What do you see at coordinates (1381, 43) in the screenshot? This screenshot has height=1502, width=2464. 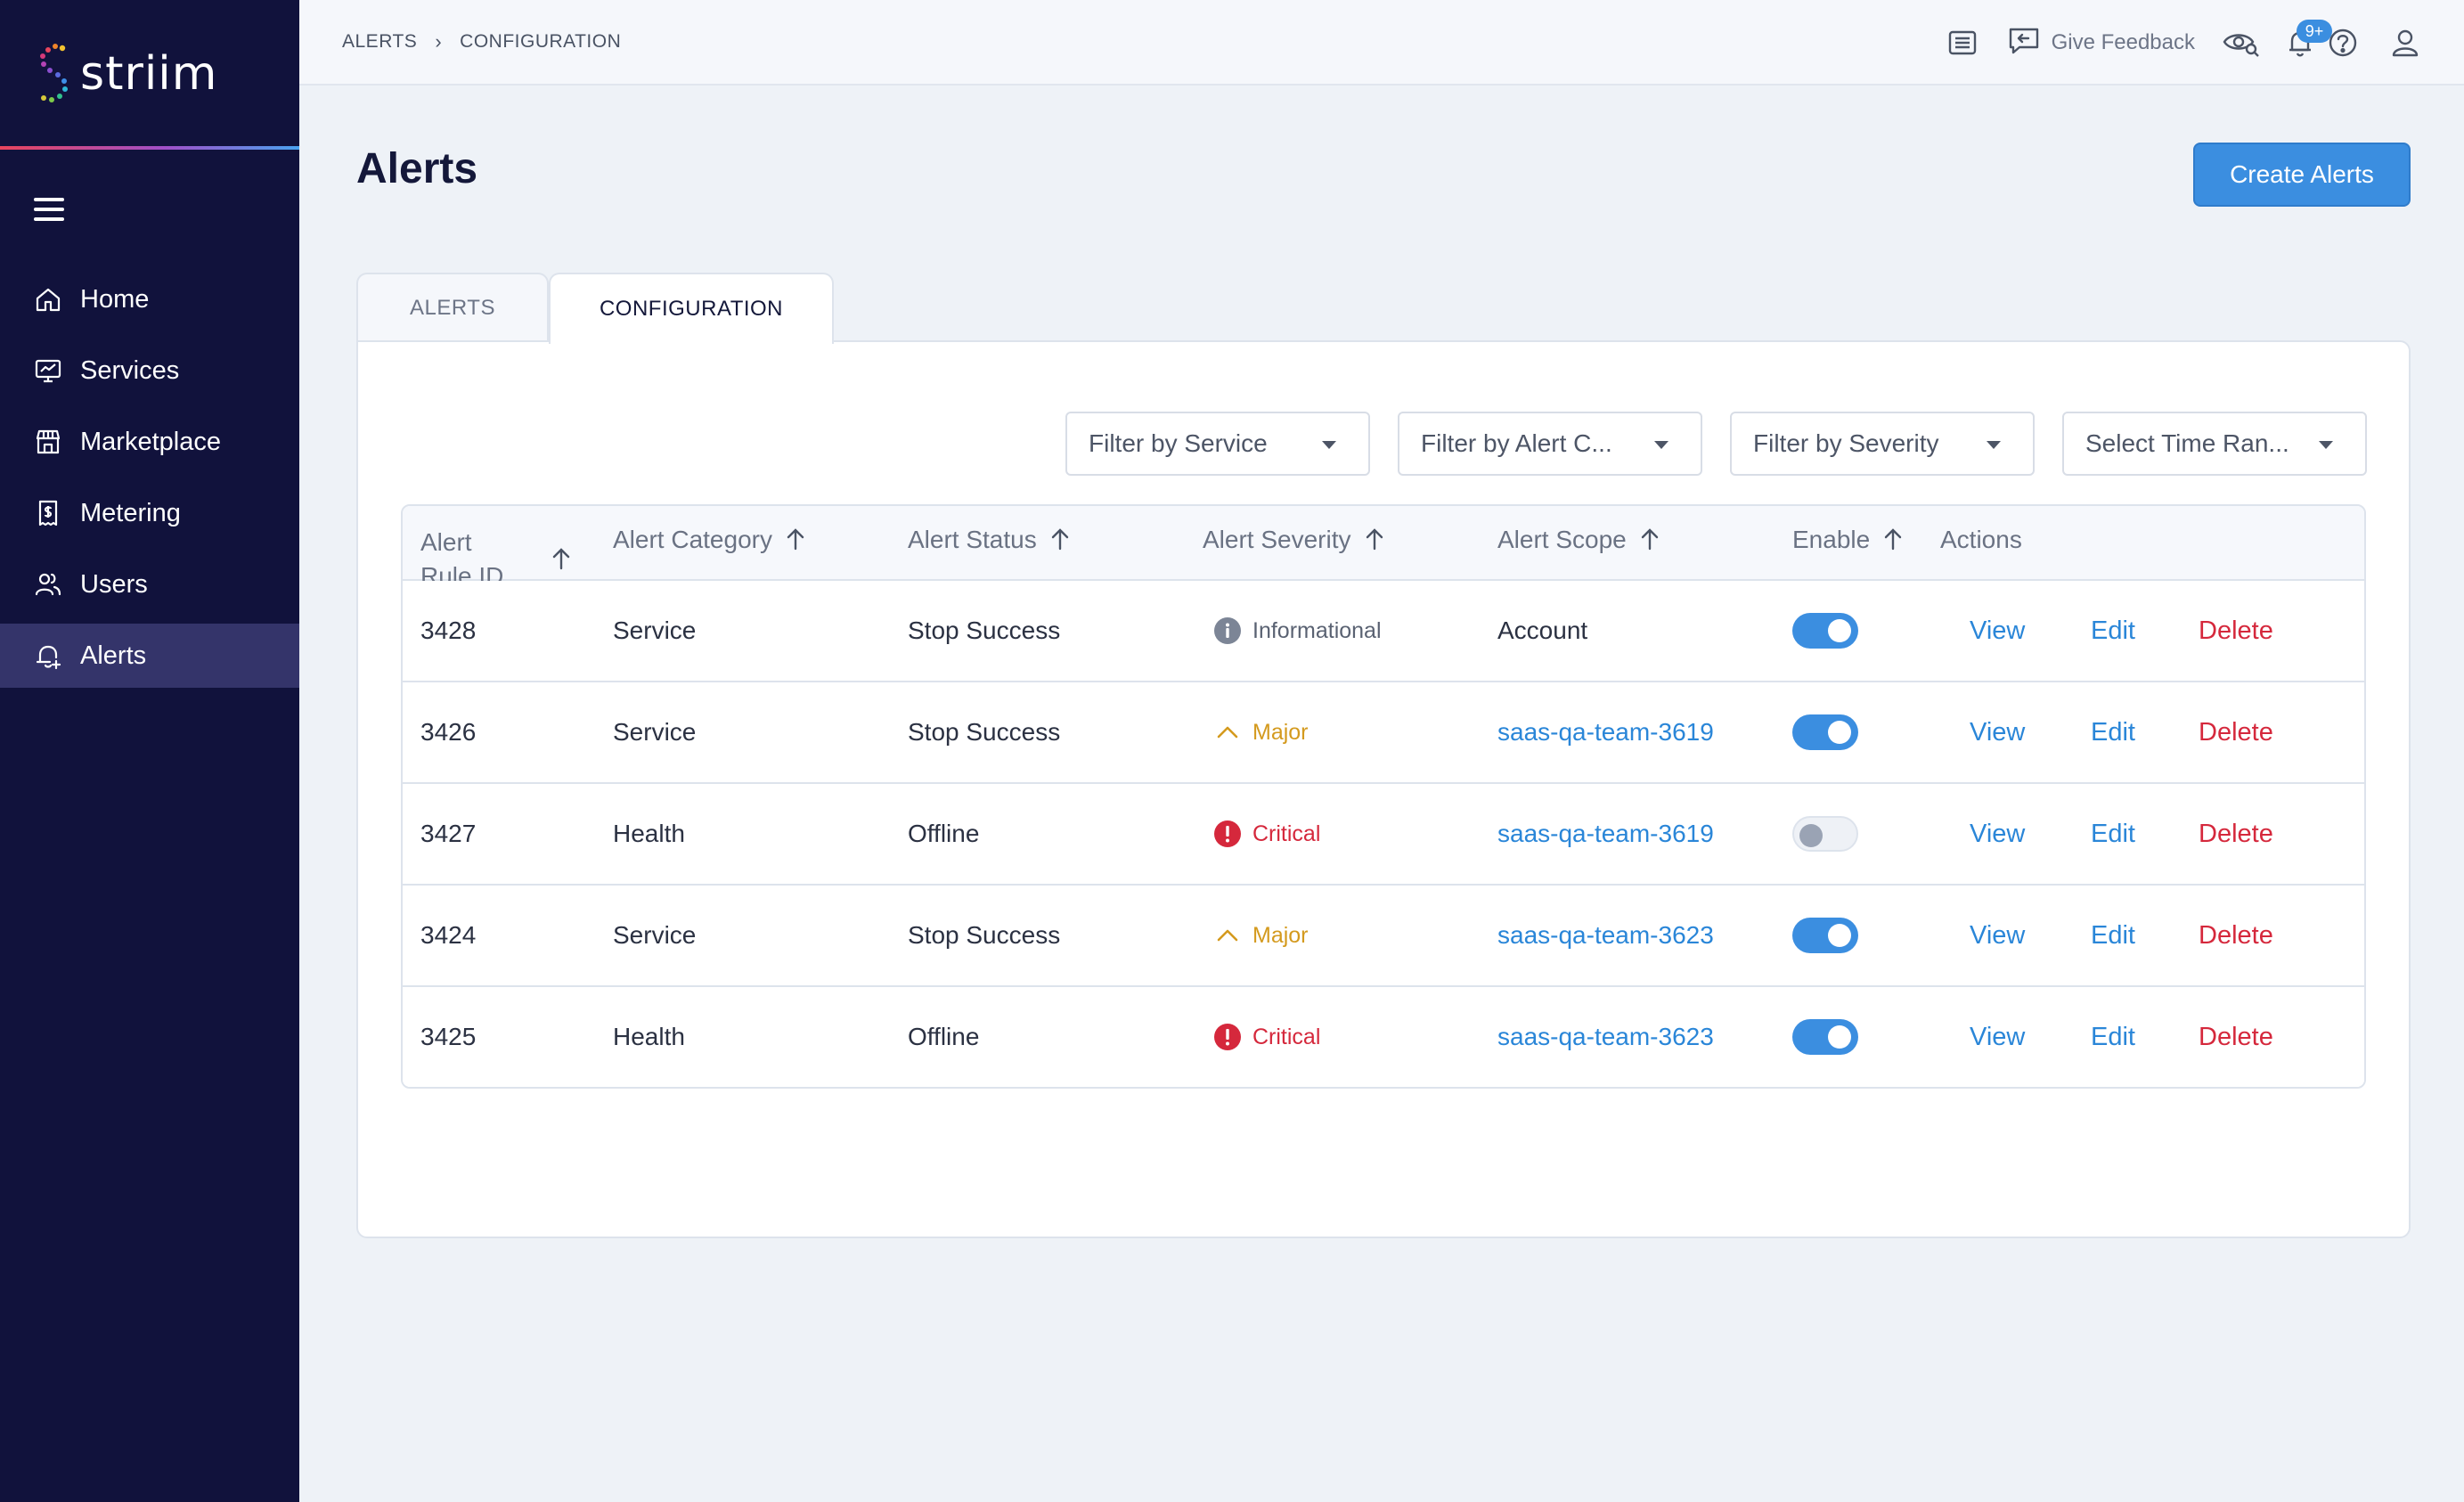 I see `top-bar: ALERTS › CONFIGURATION Give Feedback 9+` at bounding box center [1381, 43].